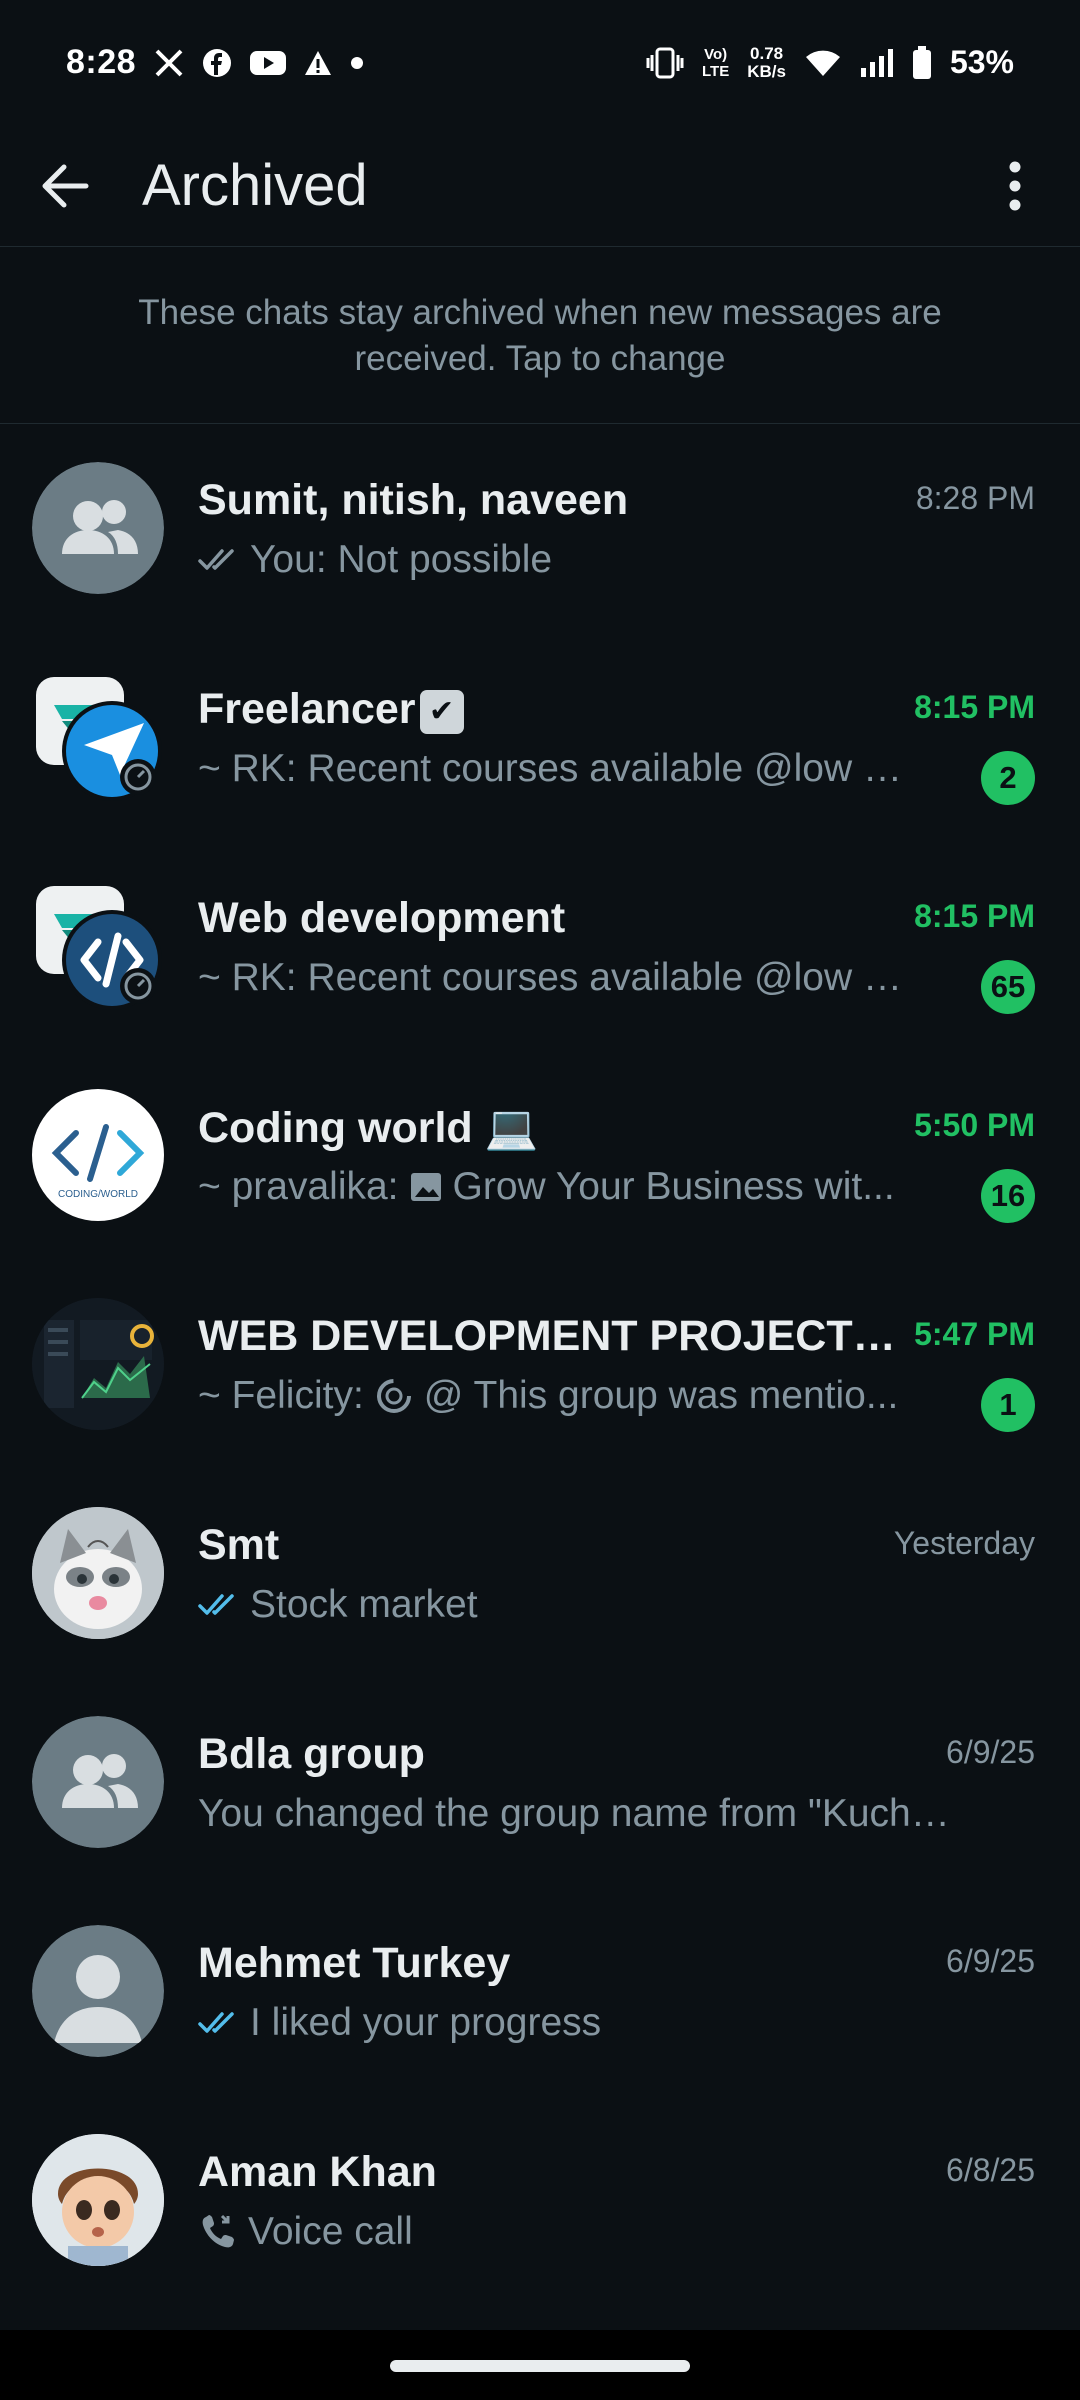 The image size is (1080, 2400). Describe the element at coordinates (169, 63) in the screenshot. I see `x-icon` at that location.